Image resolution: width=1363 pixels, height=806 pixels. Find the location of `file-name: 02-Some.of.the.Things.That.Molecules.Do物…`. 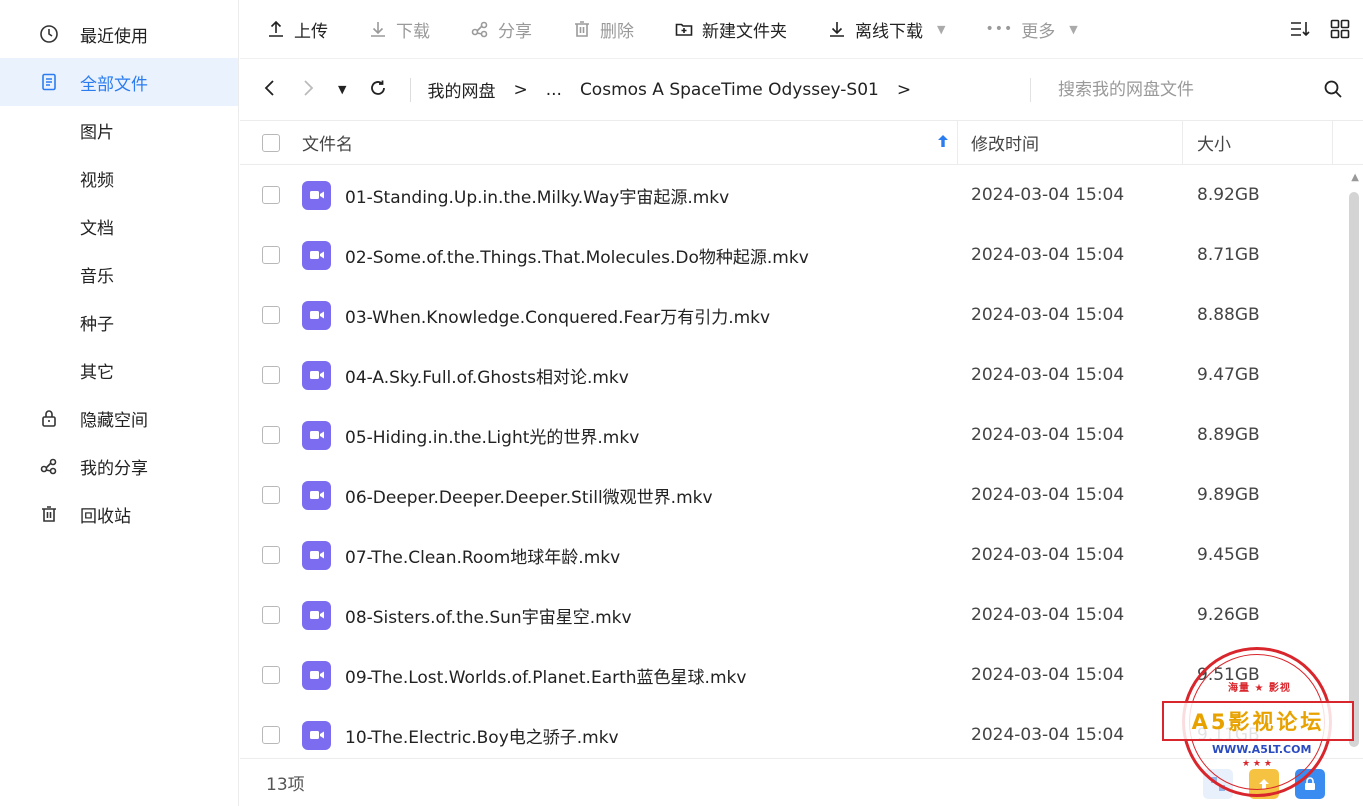

file-name: 02-Some.of.the.Things.That.Molecules.Do物… is located at coordinates (577, 255).